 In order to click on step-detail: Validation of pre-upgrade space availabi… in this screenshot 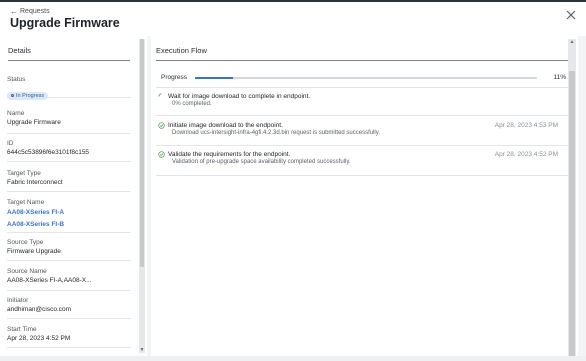, I will do `click(261, 162)`.